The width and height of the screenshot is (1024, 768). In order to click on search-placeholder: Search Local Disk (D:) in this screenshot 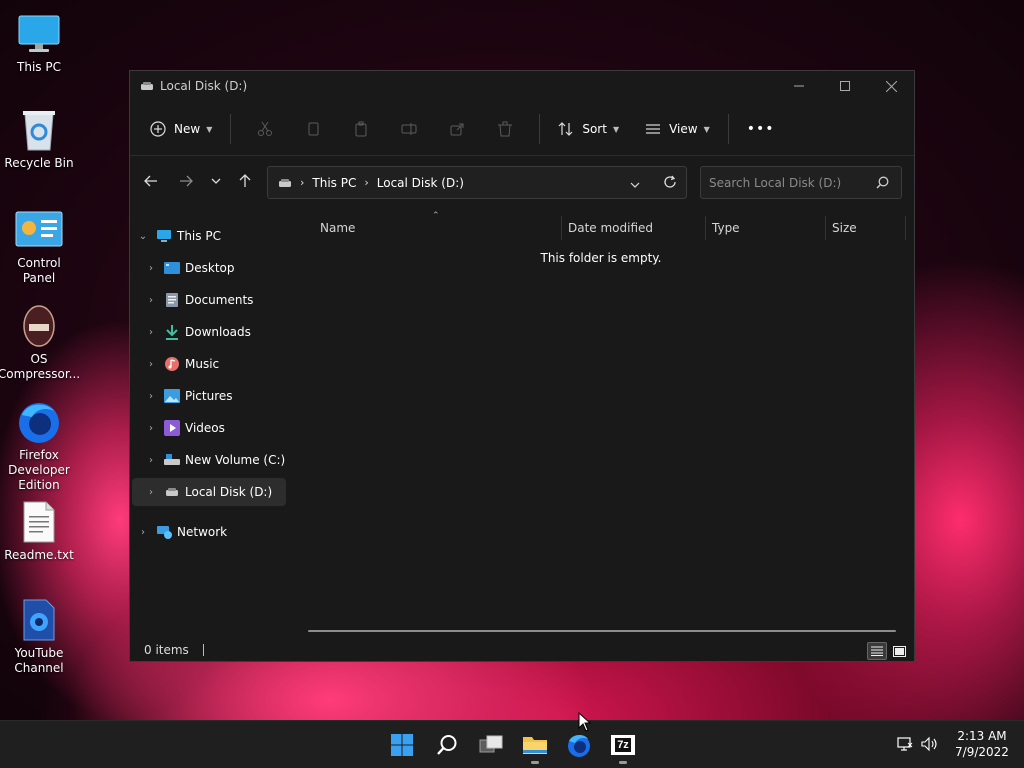, I will do `click(775, 182)`.